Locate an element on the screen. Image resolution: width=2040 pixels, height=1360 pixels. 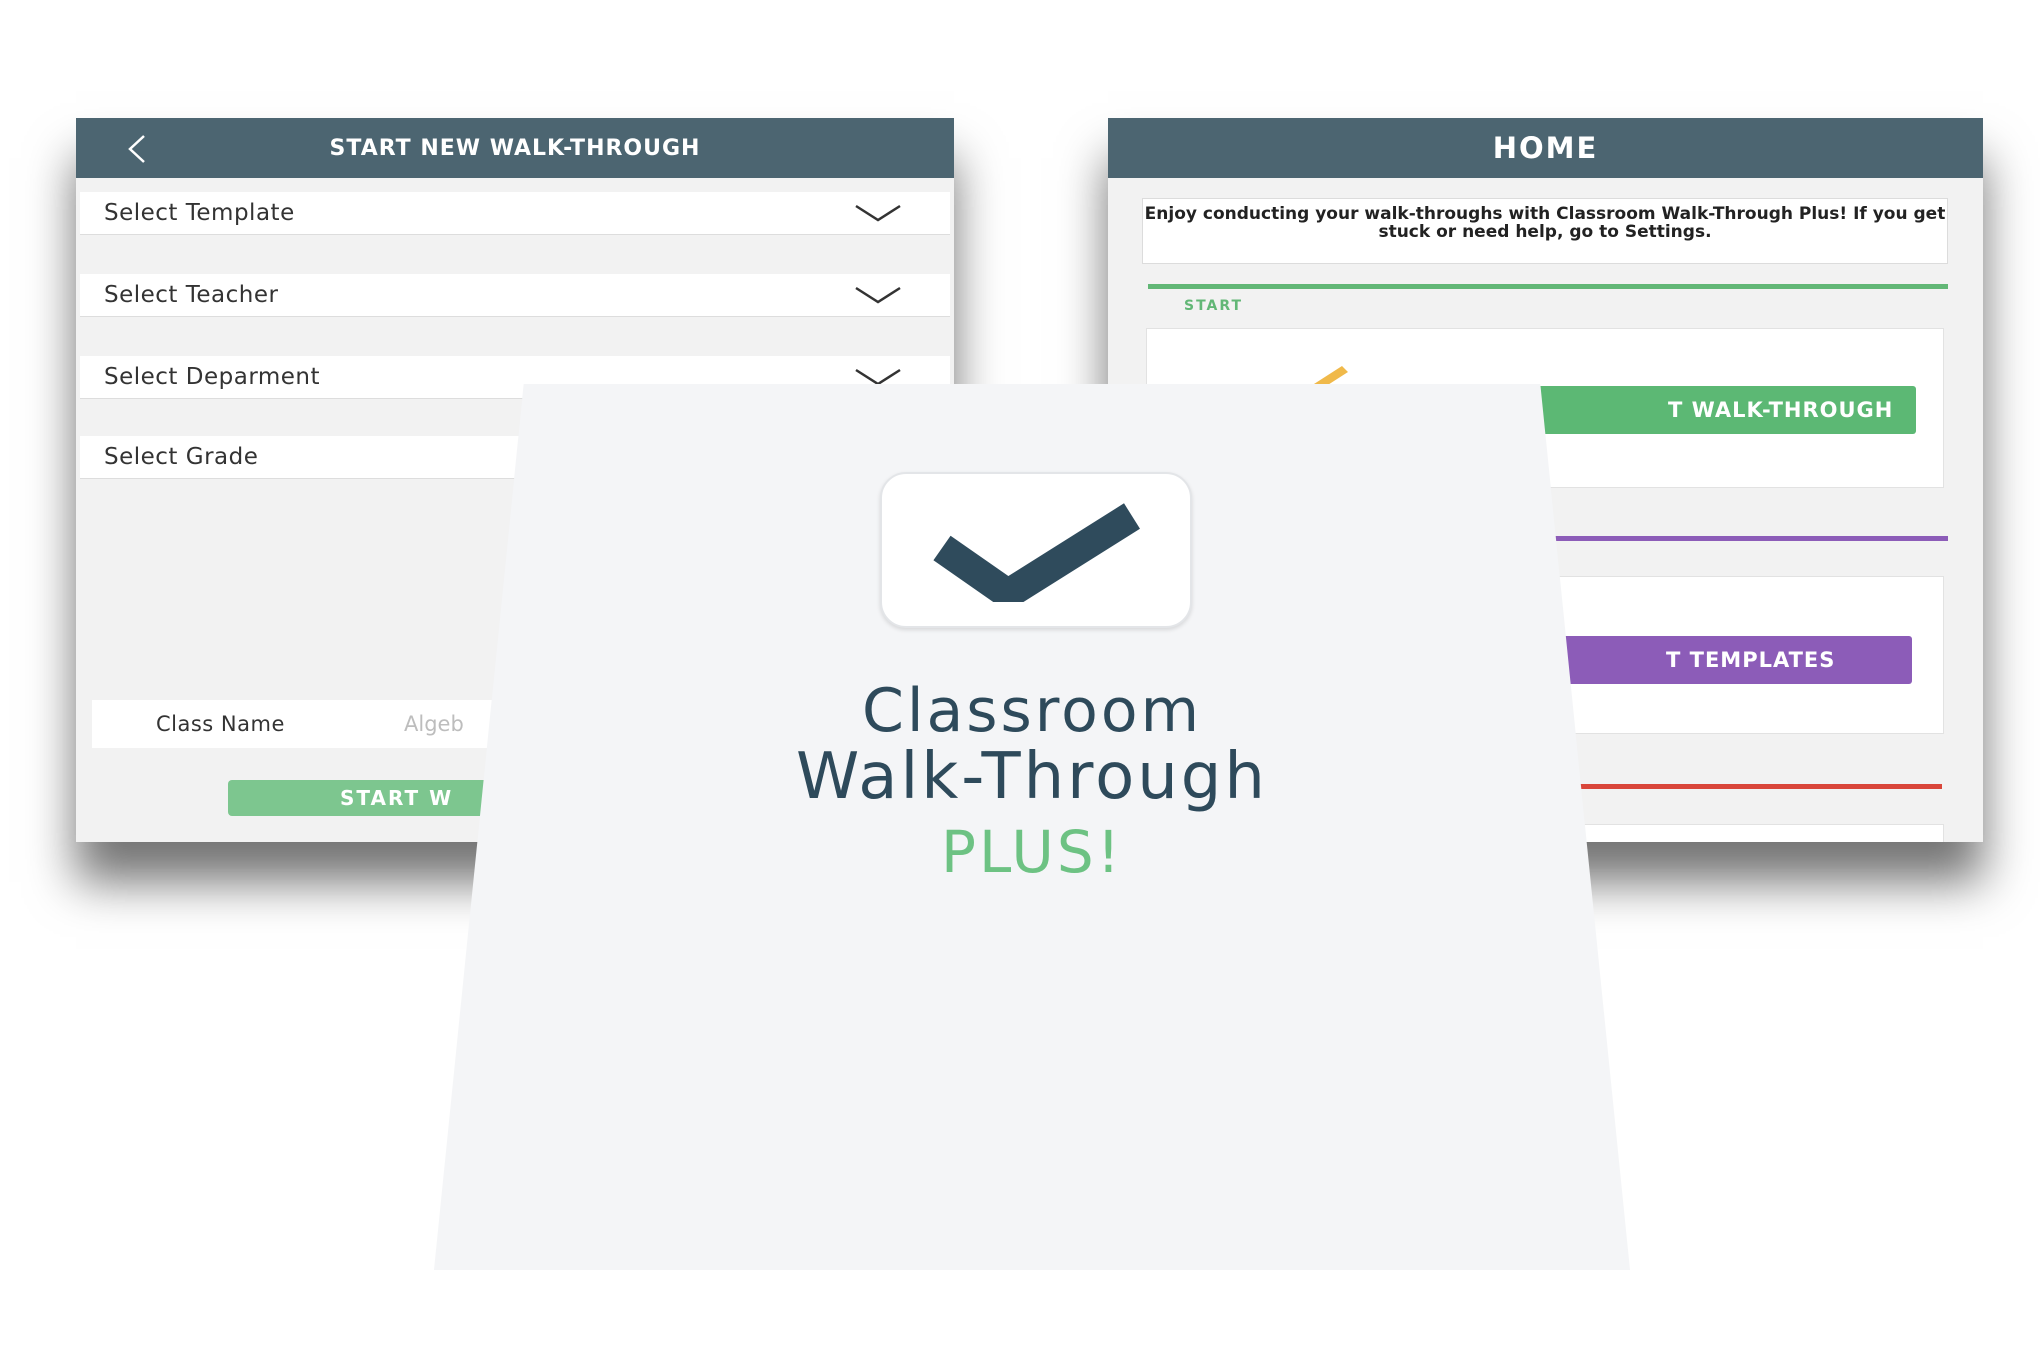
select-teacher-label: Select Teacher is located at coordinates (191, 295).